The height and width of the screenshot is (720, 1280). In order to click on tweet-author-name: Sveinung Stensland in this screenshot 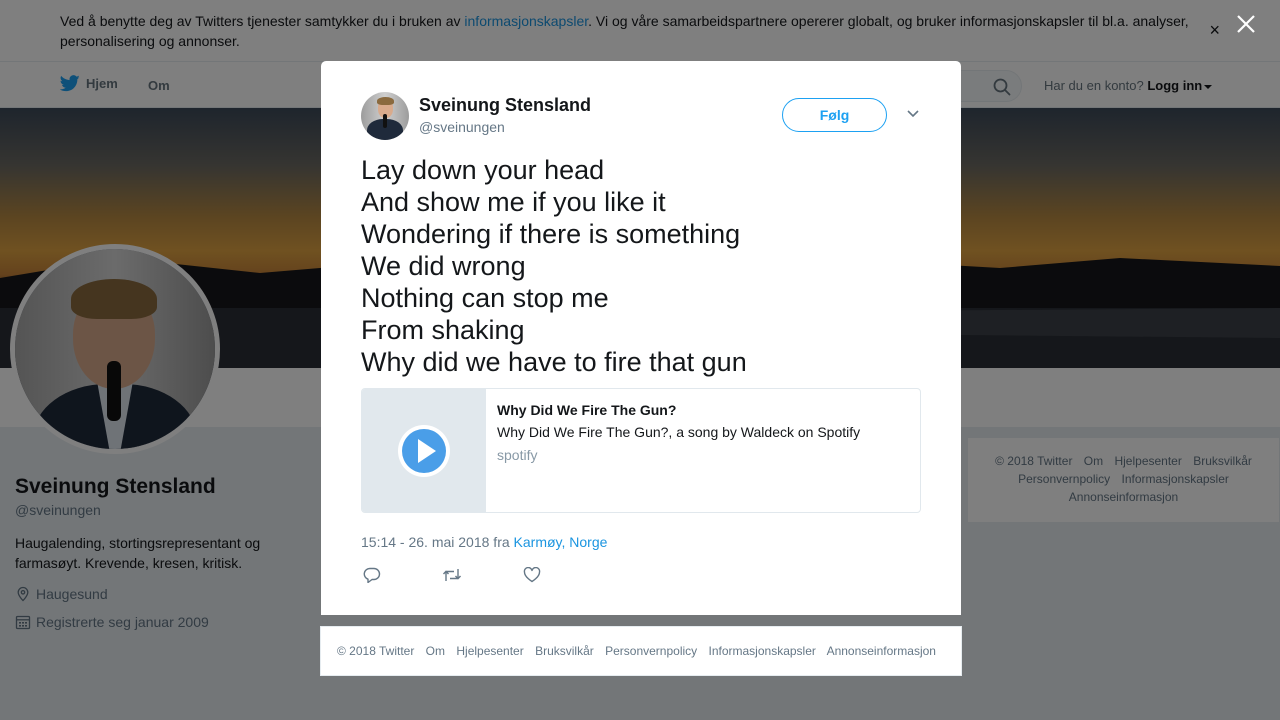, I will do `click(505, 105)`.